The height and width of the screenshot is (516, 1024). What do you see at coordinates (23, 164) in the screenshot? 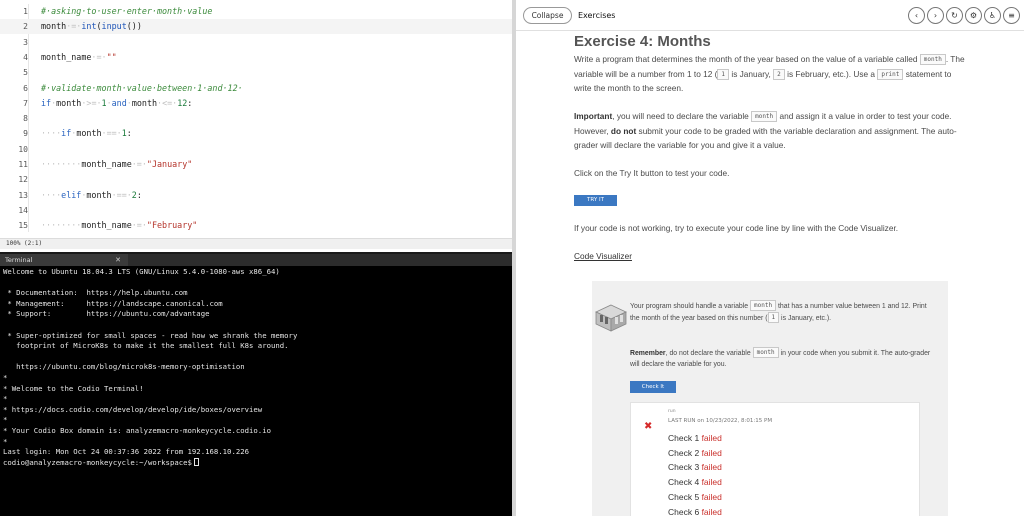
I see `line-number: 11` at bounding box center [23, 164].